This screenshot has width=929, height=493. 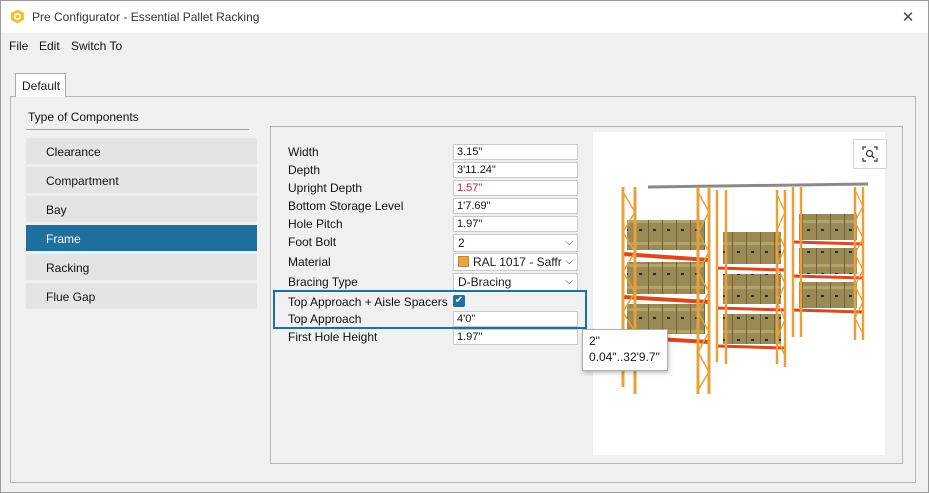 I want to click on component-item-flue-gap: Flue Gap, so click(x=141, y=296).